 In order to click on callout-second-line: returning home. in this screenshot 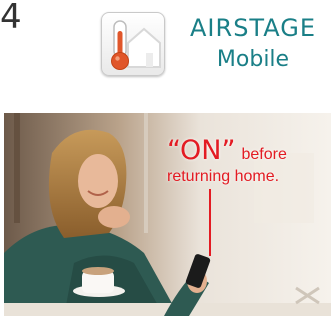, I will do `click(223, 176)`.